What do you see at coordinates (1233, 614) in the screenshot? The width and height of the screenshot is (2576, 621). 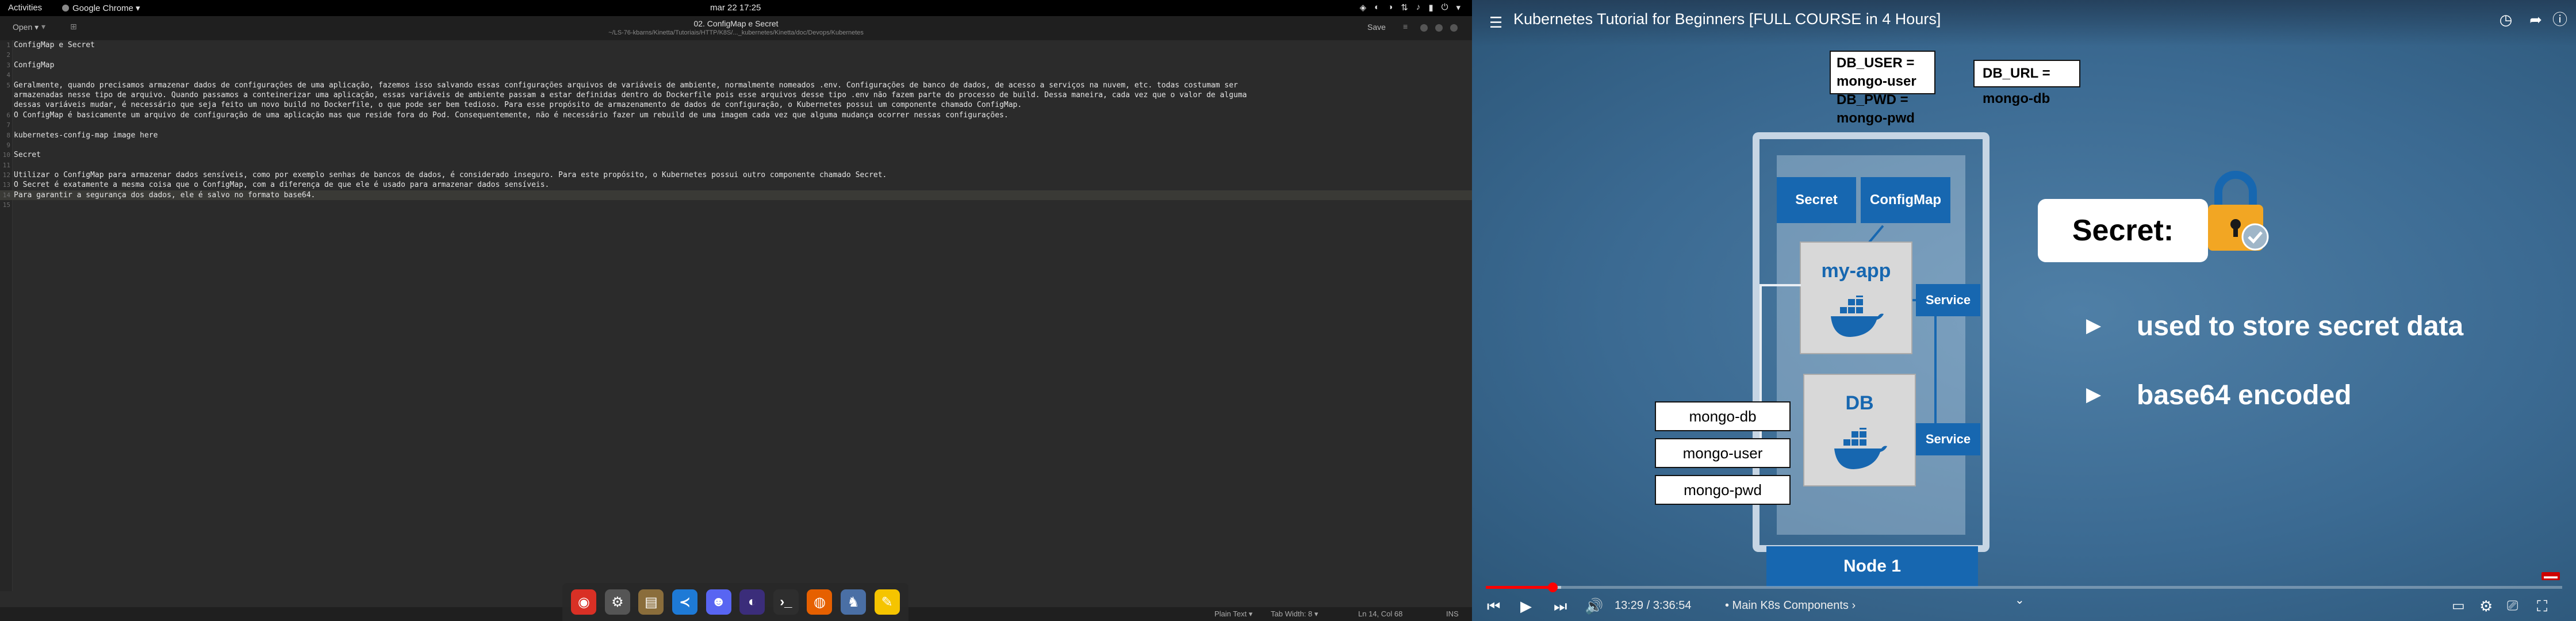 I see `language-selector: Plain Text ▾` at bounding box center [1233, 614].